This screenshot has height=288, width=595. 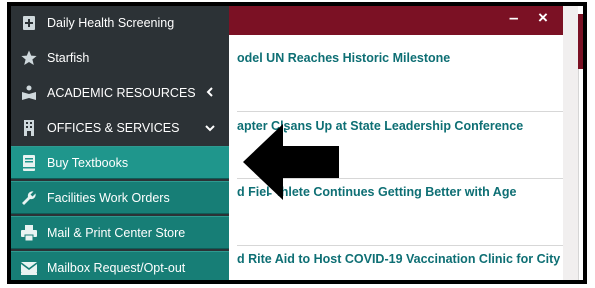 What do you see at coordinates (343, 58) in the screenshot?
I see `news-link: odel UN Reaches Historic Milestone` at bounding box center [343, 58].